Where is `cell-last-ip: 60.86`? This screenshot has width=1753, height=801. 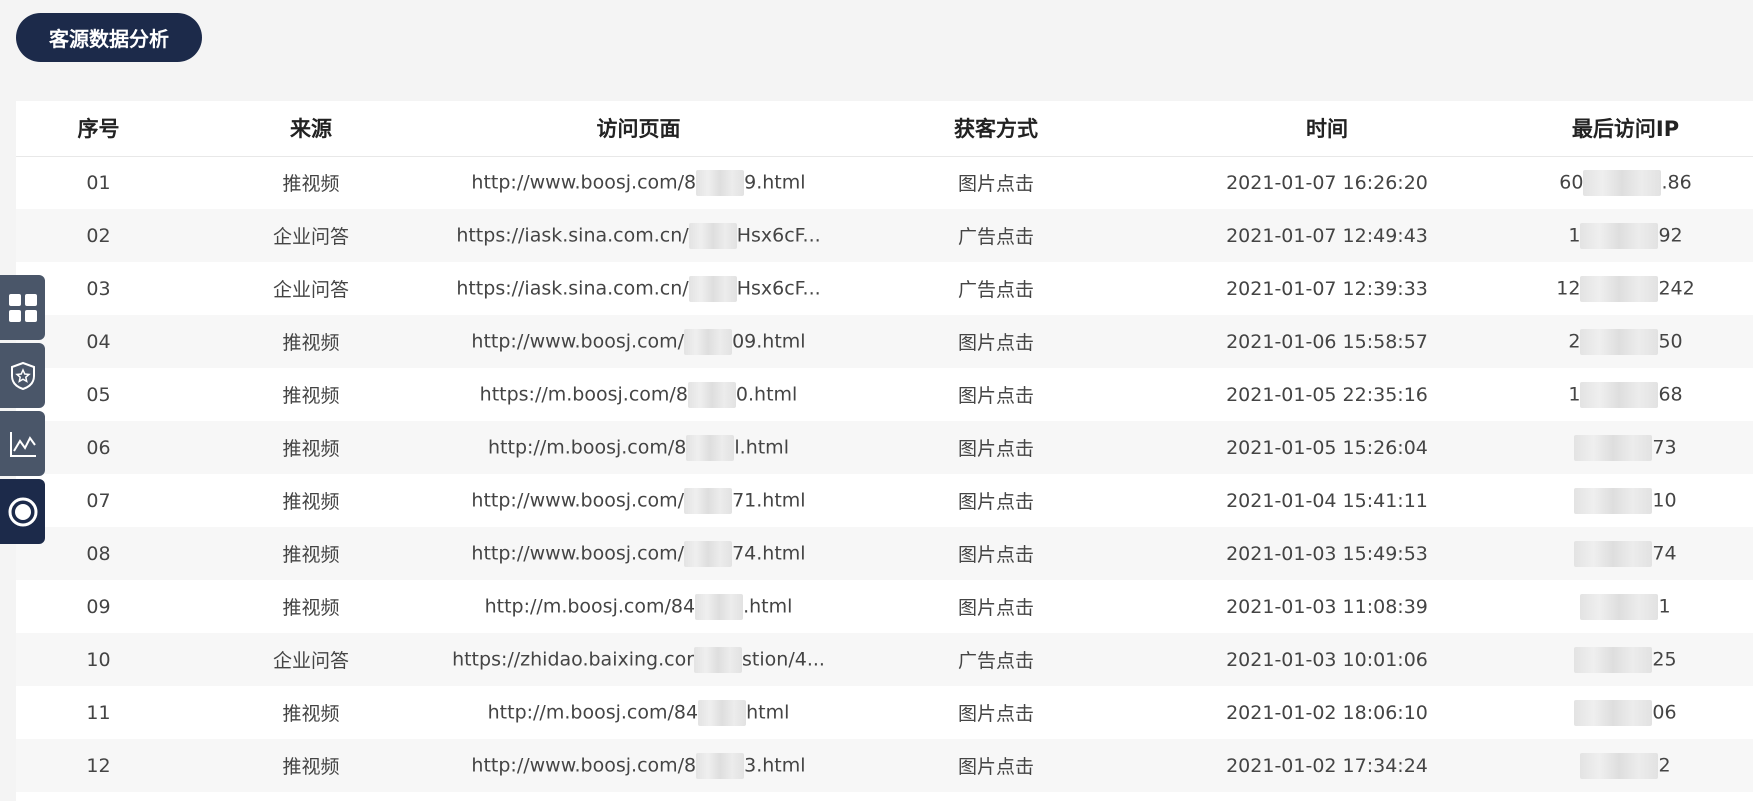
cell-last-ip: 60.86 is located at coordinates (1625, 182).